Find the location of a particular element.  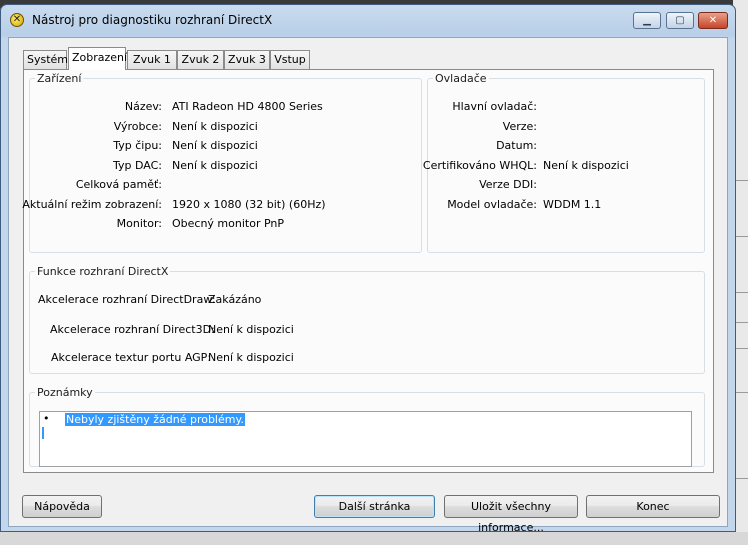

maximize-button: ▢ is located at coordinates (680, 20).